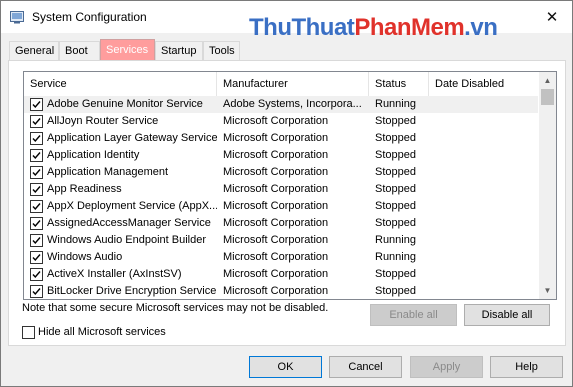  Describe the element at coordinates (126, 240) in the screenshot. I see `service-name: Windows Audio Endpoint Builder` at that location.